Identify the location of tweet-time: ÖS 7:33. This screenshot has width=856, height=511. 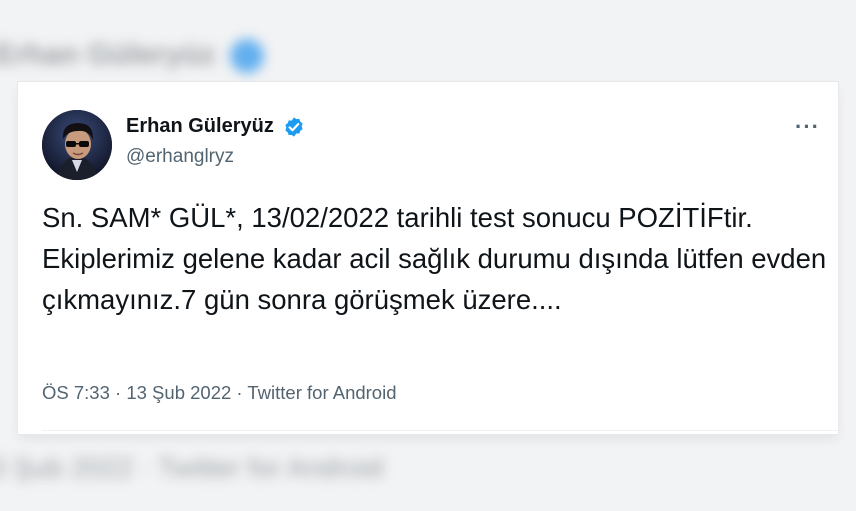
(76, 392).